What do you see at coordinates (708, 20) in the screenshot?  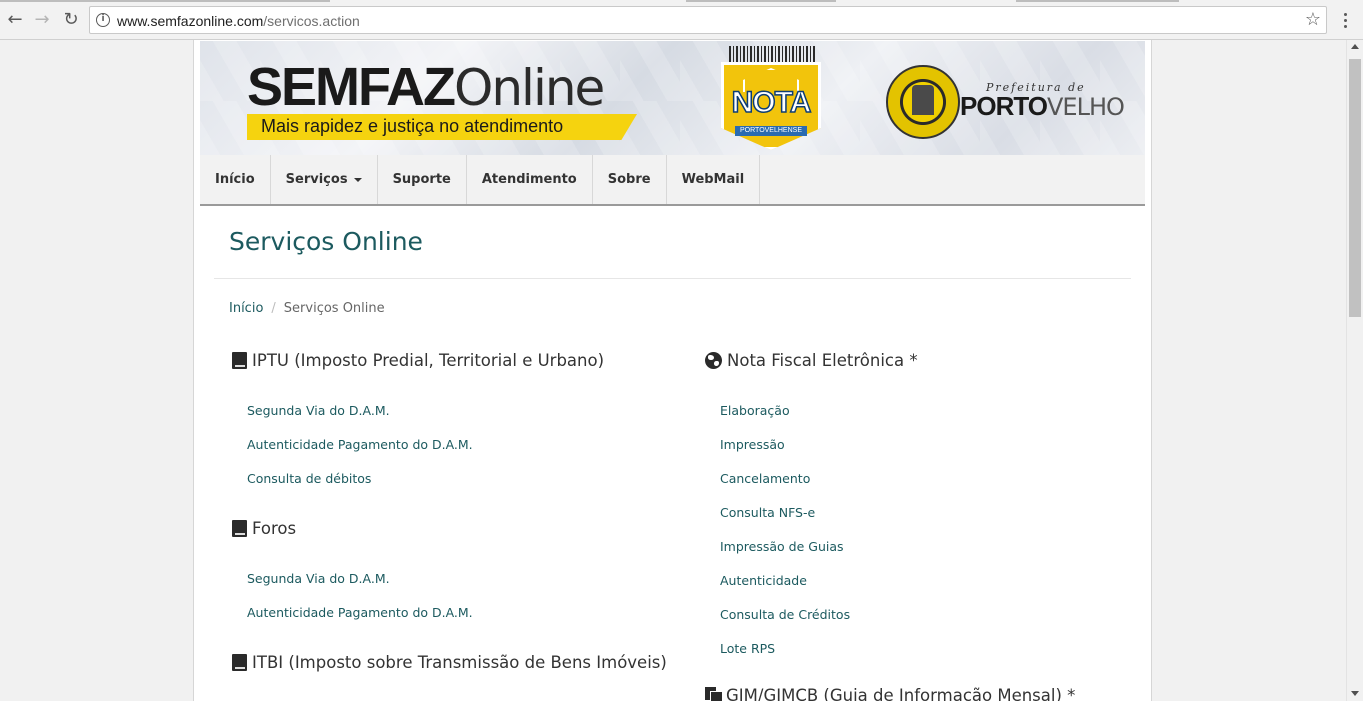 I see `address-bar: i www.semfazonline.com/servicos.action ☆` at bounding box center [708, 20].